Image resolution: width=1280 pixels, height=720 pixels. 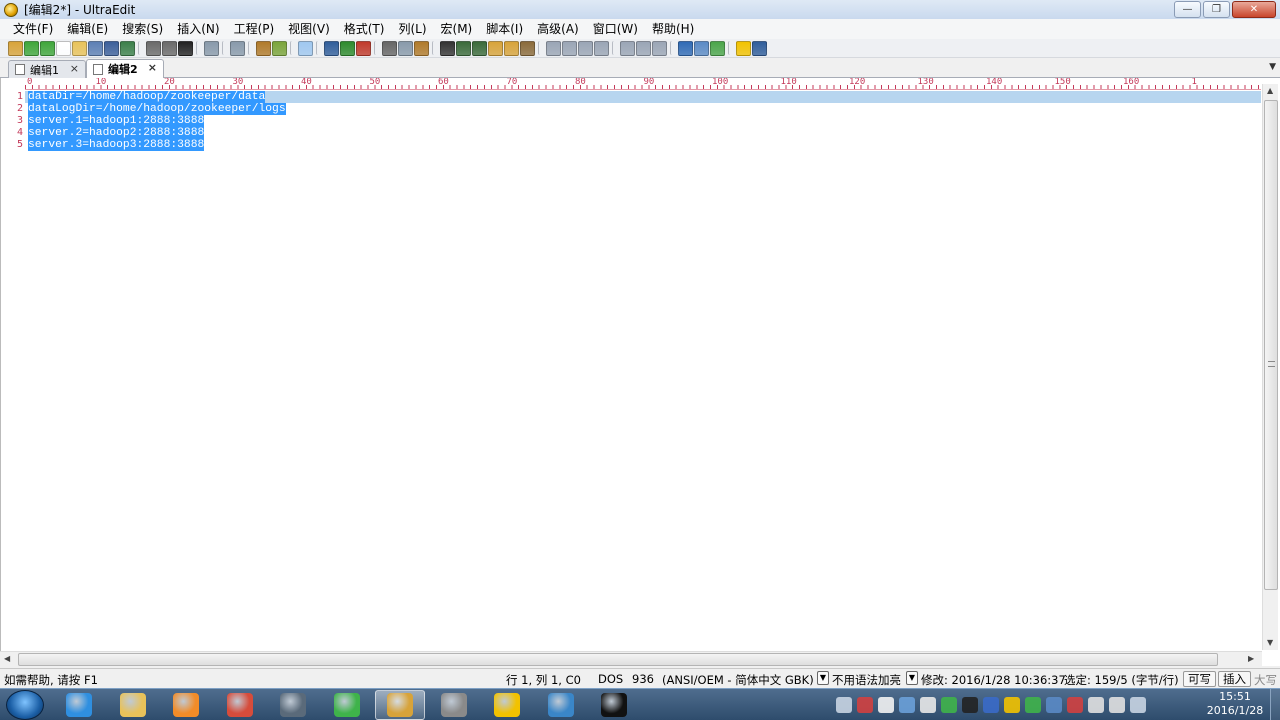 I want to click on code-line: server.1=hadoop1:2888:3888, so click(x=116, y=121).